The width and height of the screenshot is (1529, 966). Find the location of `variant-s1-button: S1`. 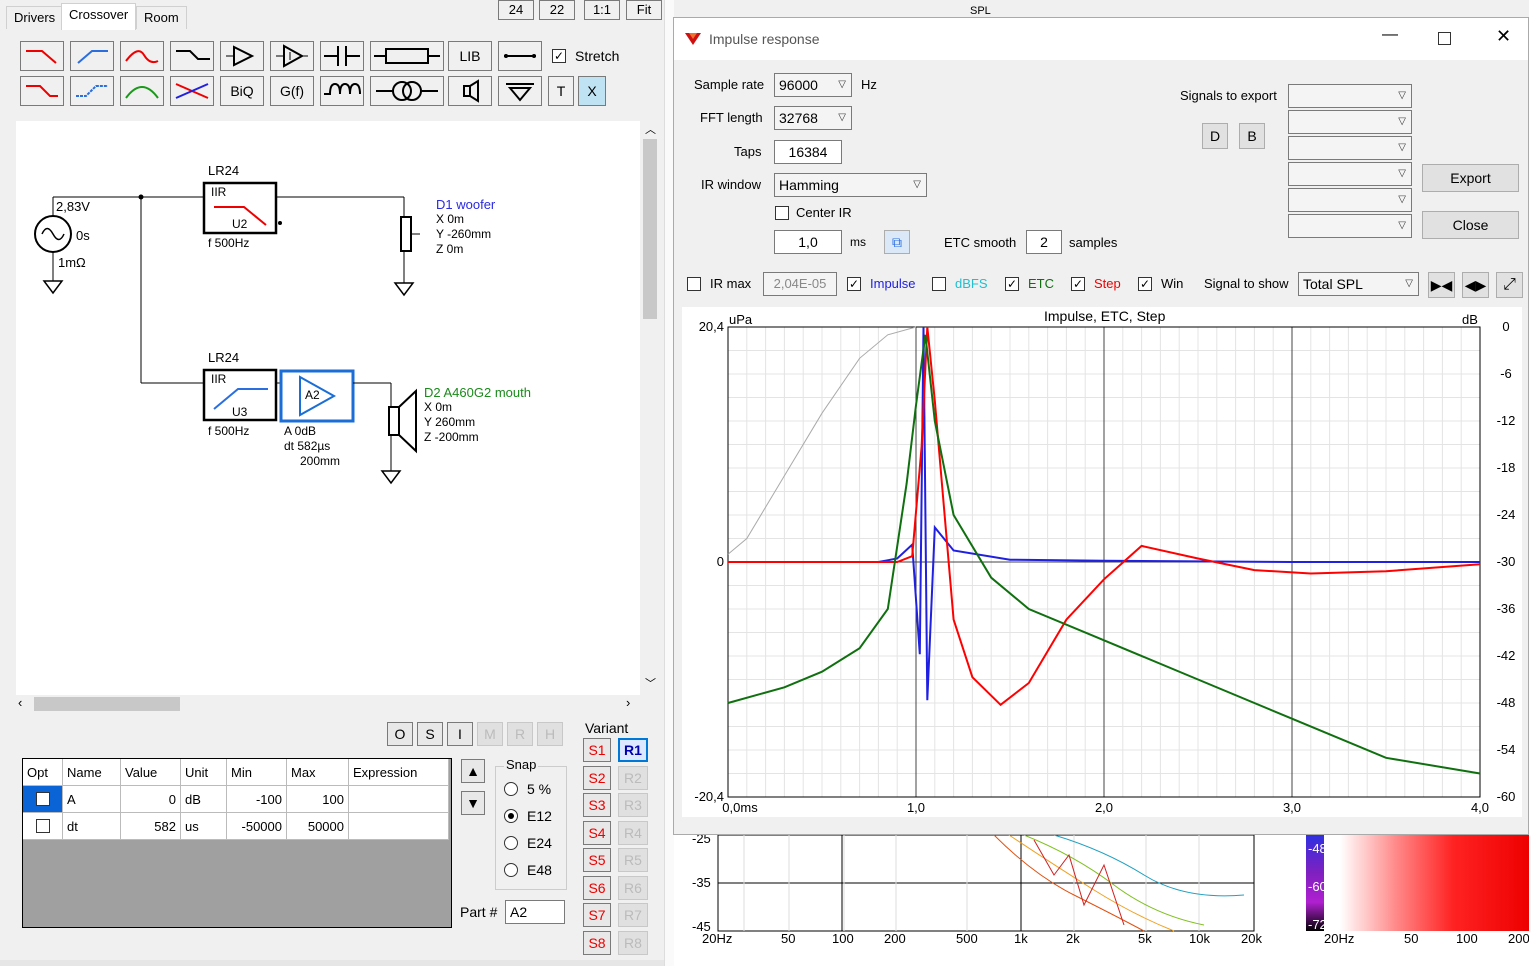

variant-s1-button: S1 is located at coordinates (597, 750).